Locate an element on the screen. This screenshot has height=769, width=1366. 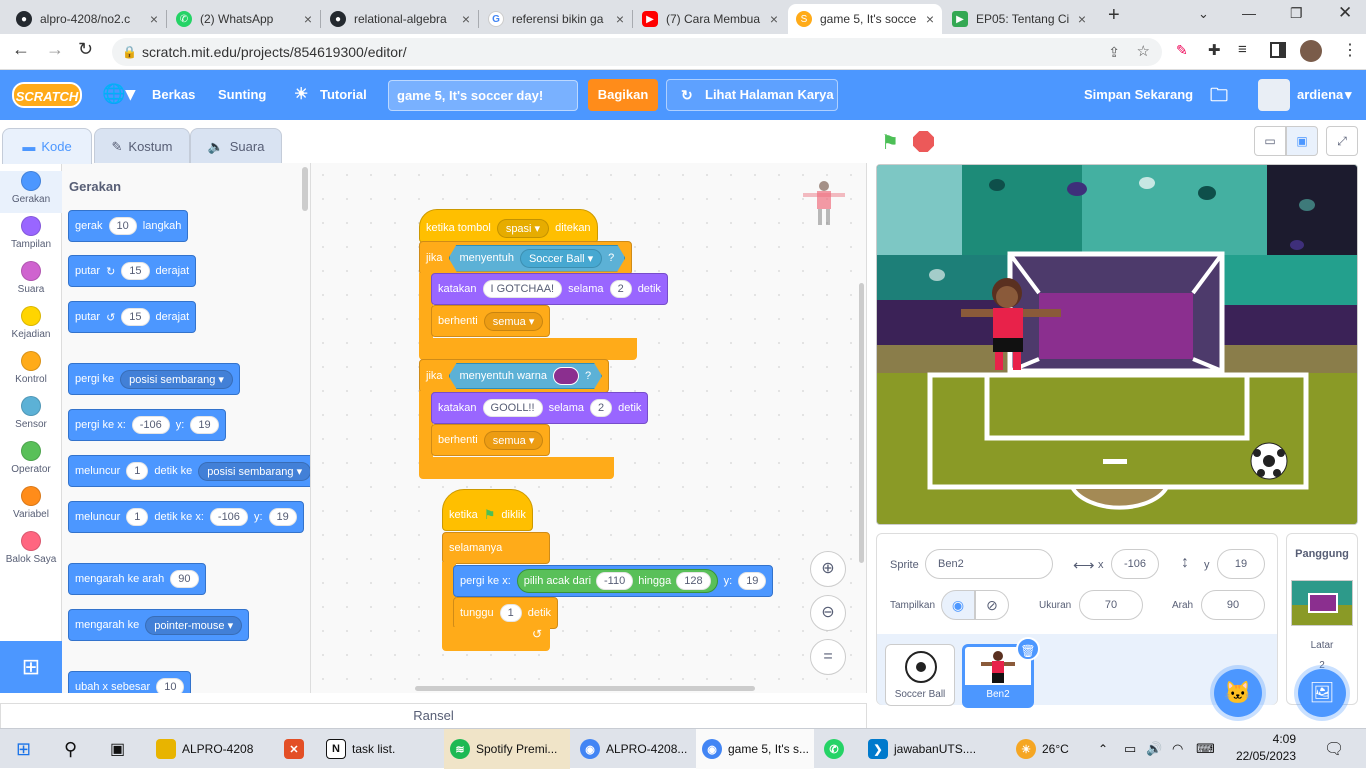
sprite-direction-input: 90 is located at coordinates (1233, 605).